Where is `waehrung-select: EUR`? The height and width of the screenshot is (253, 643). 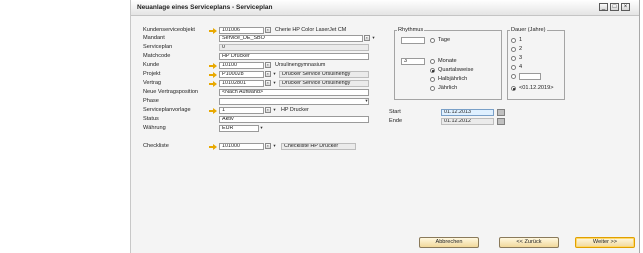
waehrung-select: EUR is located at coordinates (239, 128).